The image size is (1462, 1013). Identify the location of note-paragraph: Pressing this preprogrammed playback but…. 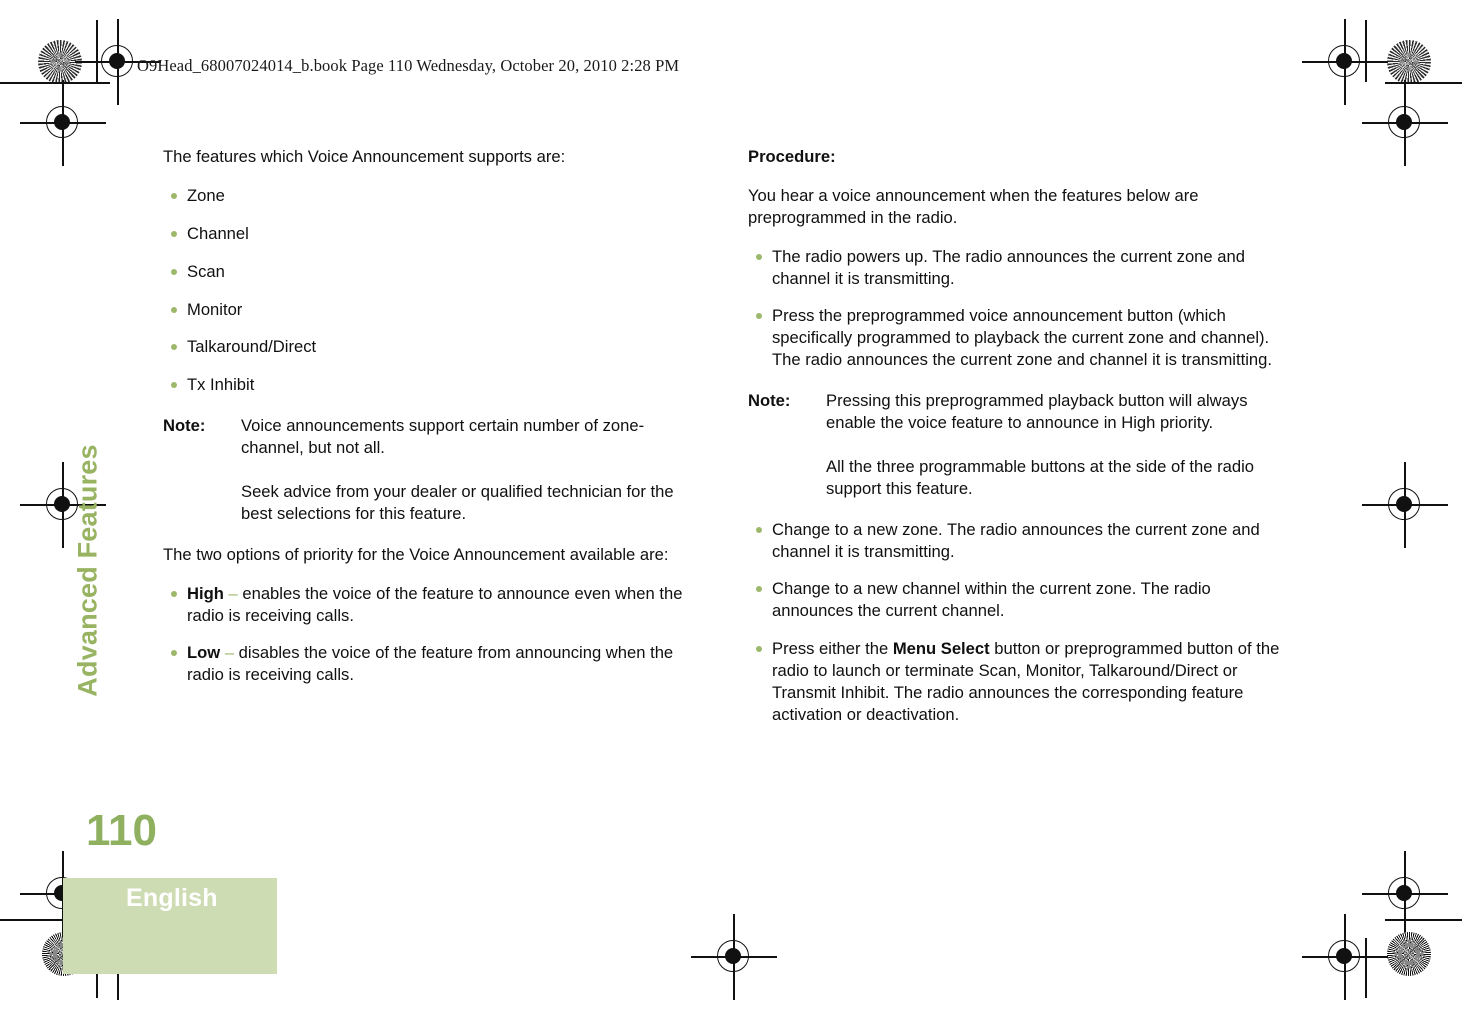
(1037, 412).